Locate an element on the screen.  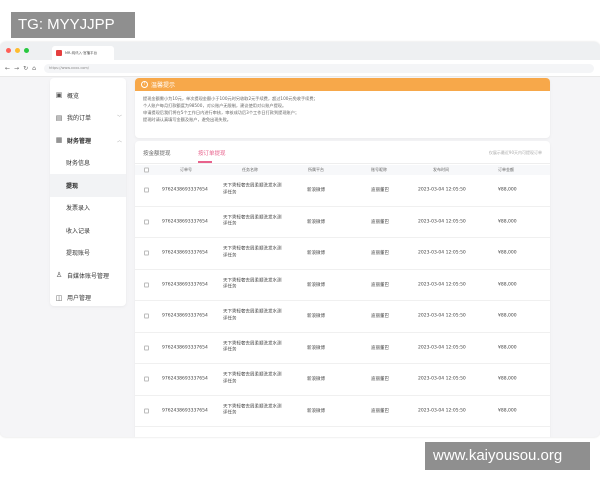
finance-icon: ▦ is located at coordinates (59, 140).